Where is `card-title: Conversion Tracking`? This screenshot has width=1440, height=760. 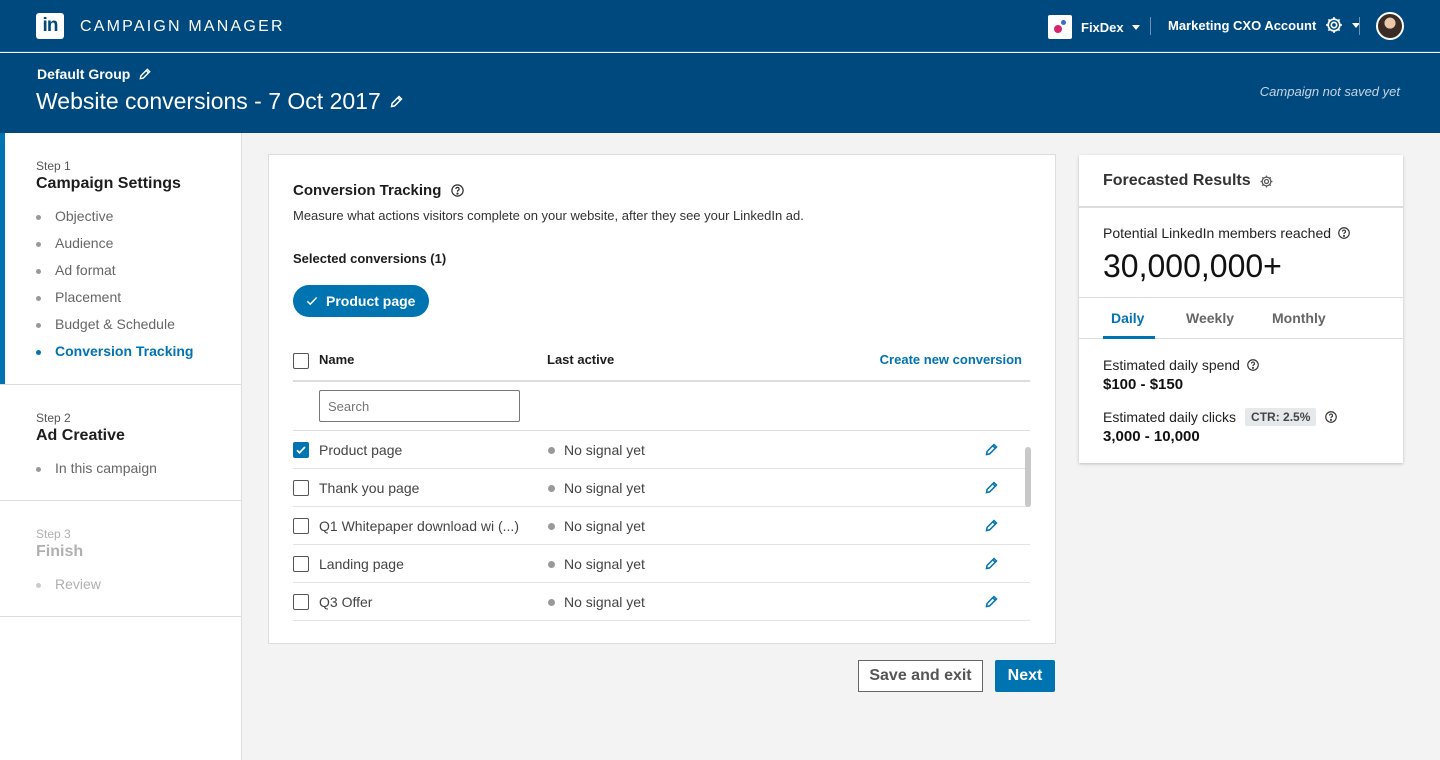 card-title: Conversion Tracking is located at coordinates (379, 190).